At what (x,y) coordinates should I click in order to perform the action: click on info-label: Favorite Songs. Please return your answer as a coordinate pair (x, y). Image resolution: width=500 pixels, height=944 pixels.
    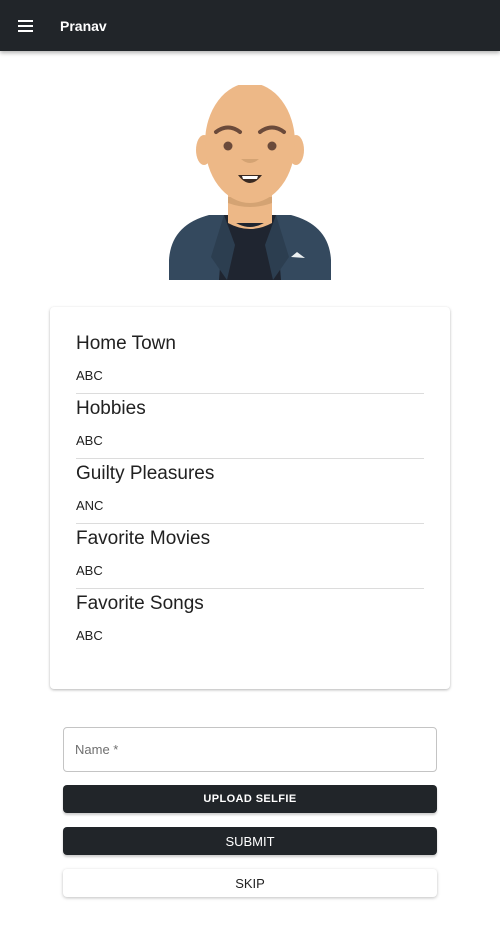
    Looking at the image, I should click on (140, 603).